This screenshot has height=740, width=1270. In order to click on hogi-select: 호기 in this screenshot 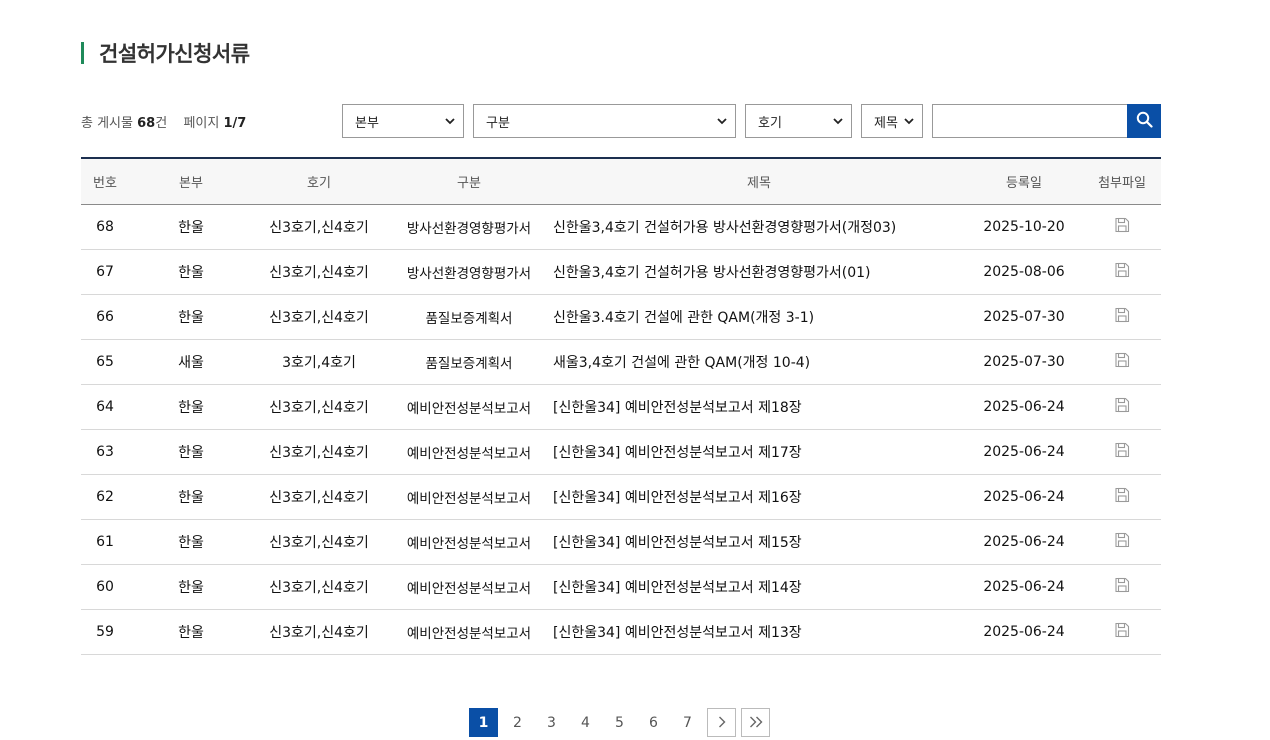, I will do `click(798, 121)`.